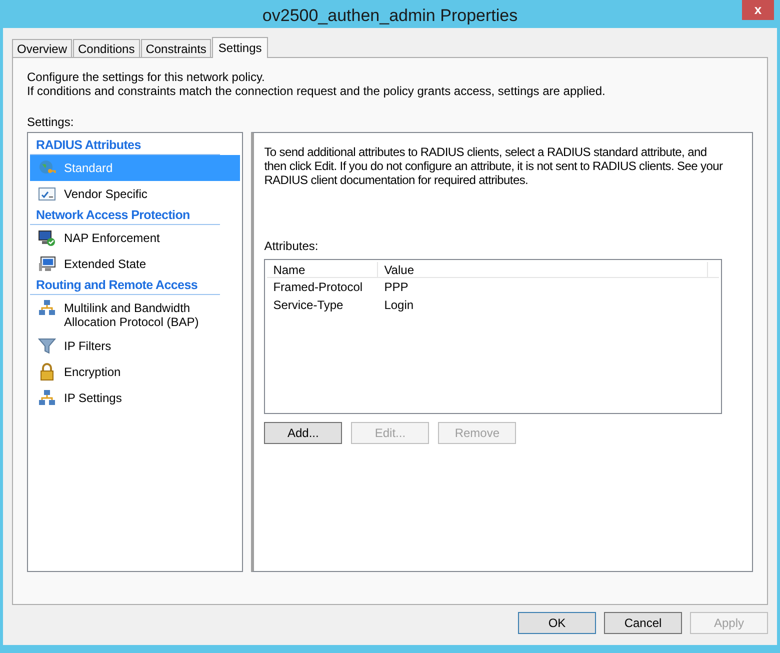 Image resolution: width=780 pixels, height=653 pixels. What do you see at coordinates (135, 238) in the screenshot?
I see `list-item: NAP Enforcement` at bounding box center [135, 238].